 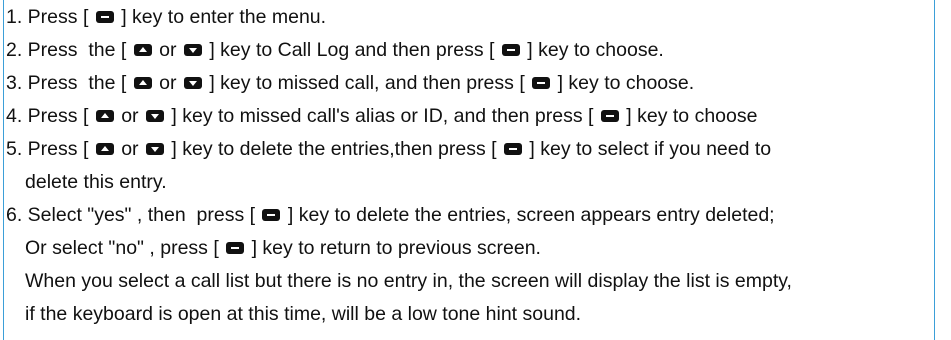 I want to click on step-text: 1. Press [, so click(x=50, y=17).